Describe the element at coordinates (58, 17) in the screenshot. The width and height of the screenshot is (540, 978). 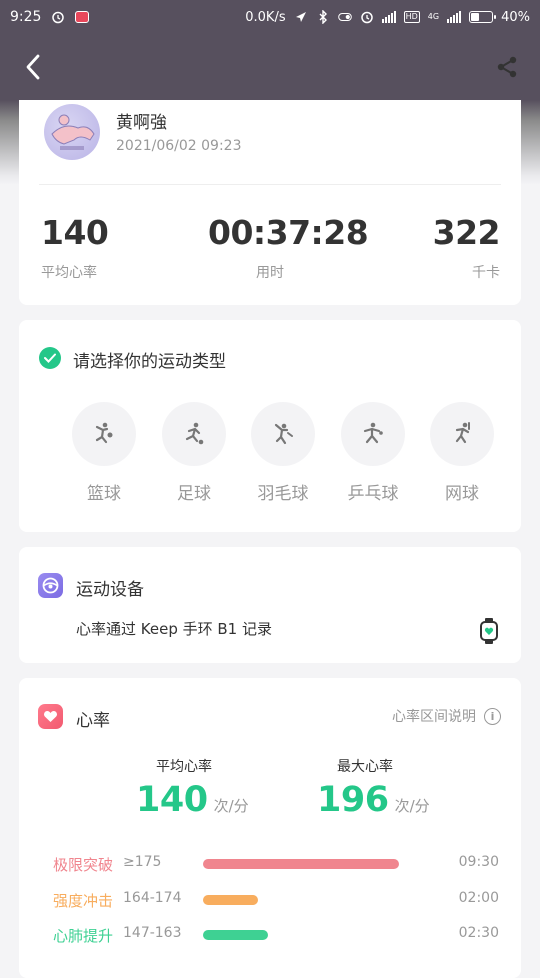
I see `alarm-icon` at that location.